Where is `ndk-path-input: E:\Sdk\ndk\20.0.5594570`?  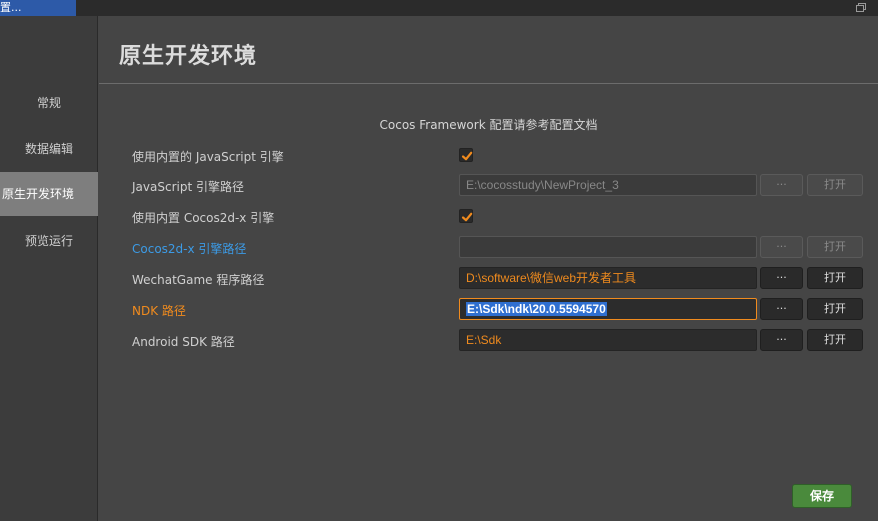
ndk-path-input: E:\Sdk\ndk\20.0.5594570 is located at coordinates (608, 309).